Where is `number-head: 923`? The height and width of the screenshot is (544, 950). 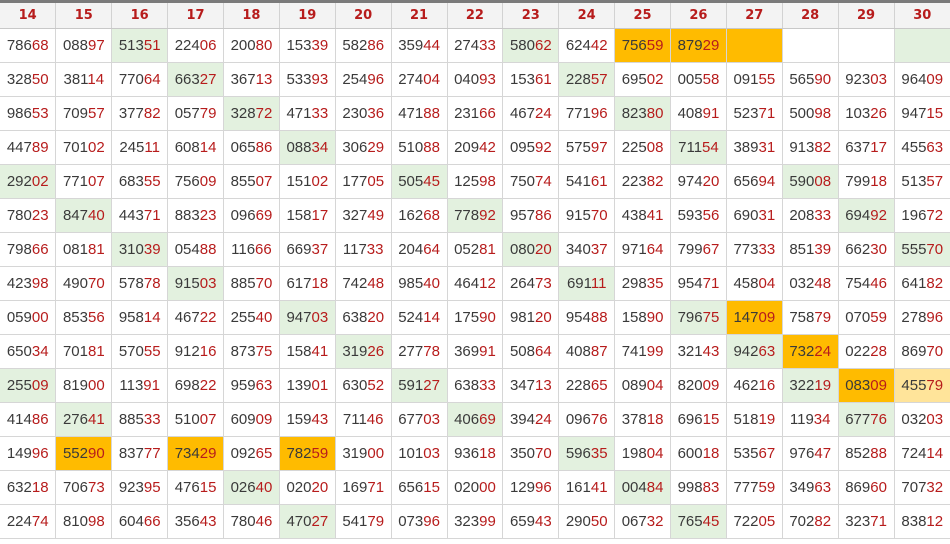
number-head: 923 is located at coordinates (858, 79).